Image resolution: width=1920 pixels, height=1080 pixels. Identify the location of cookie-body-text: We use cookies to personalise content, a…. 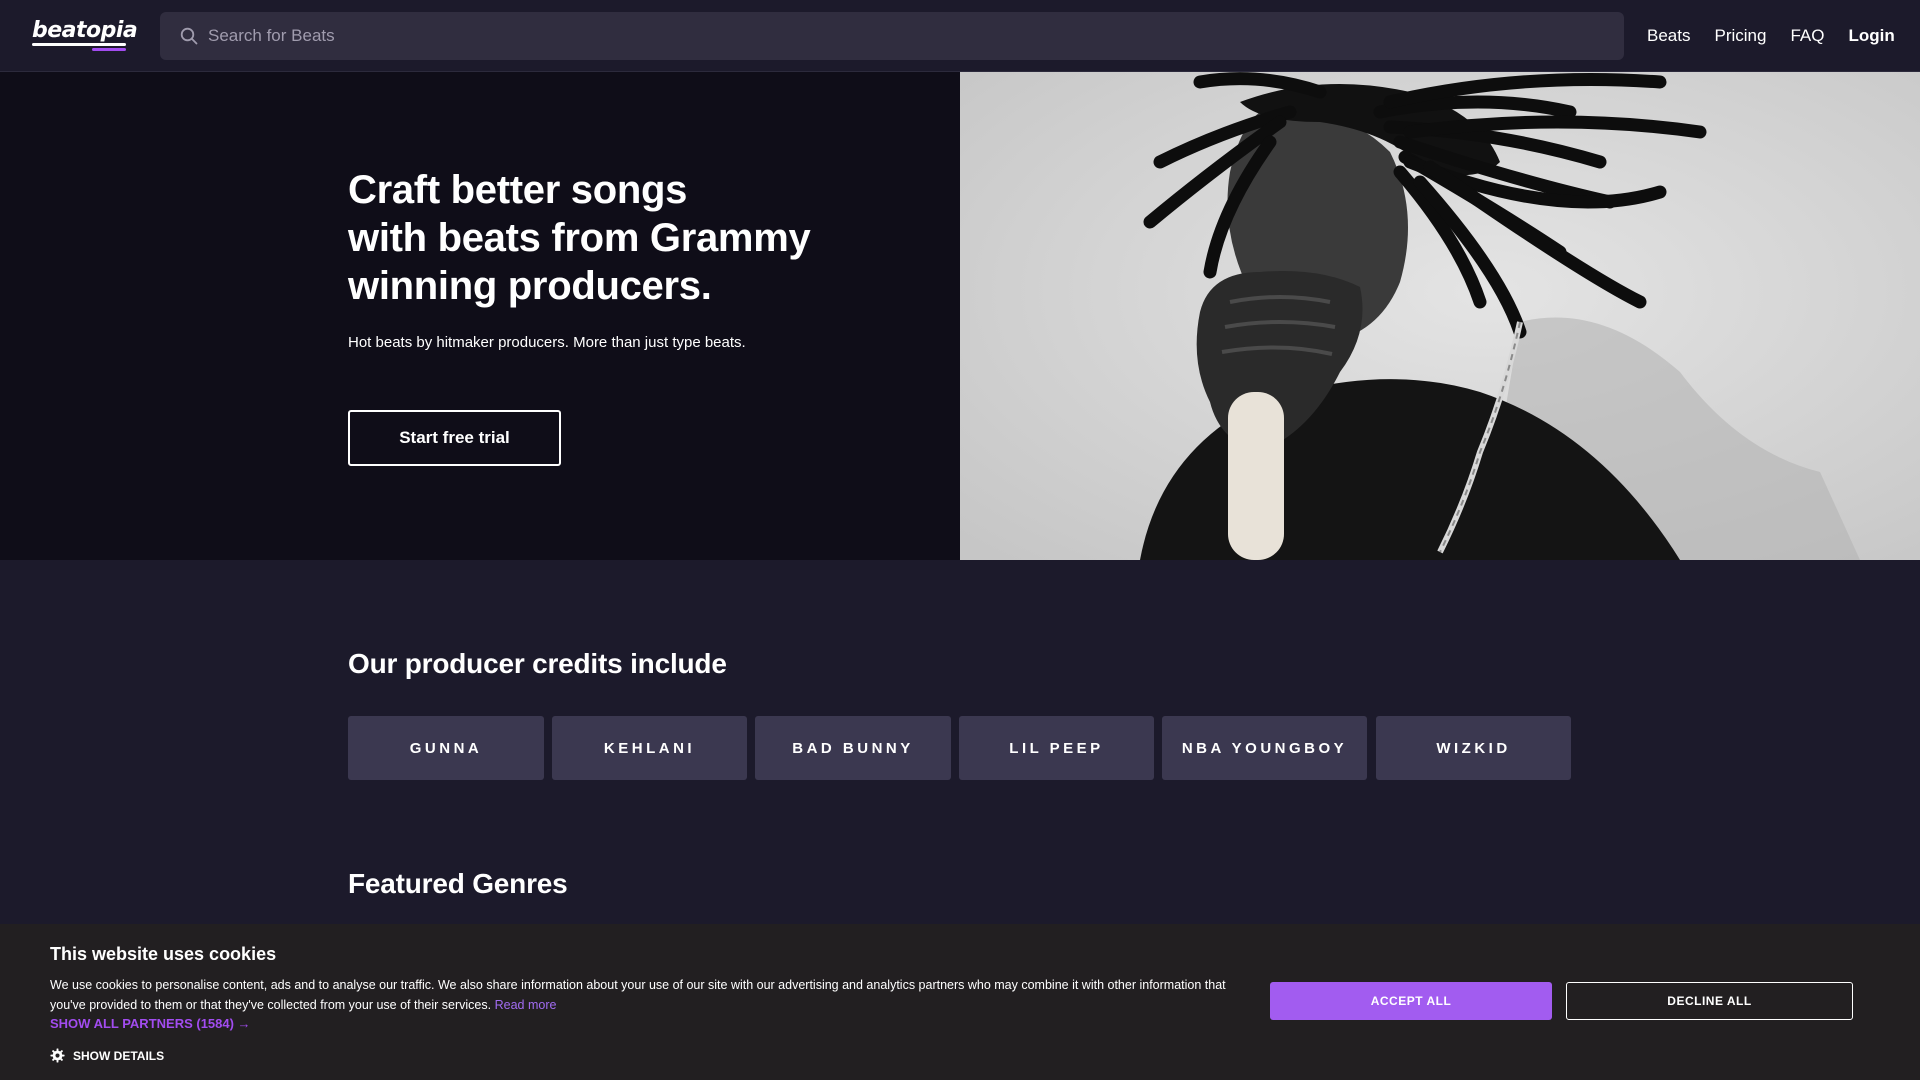
(638, 995).